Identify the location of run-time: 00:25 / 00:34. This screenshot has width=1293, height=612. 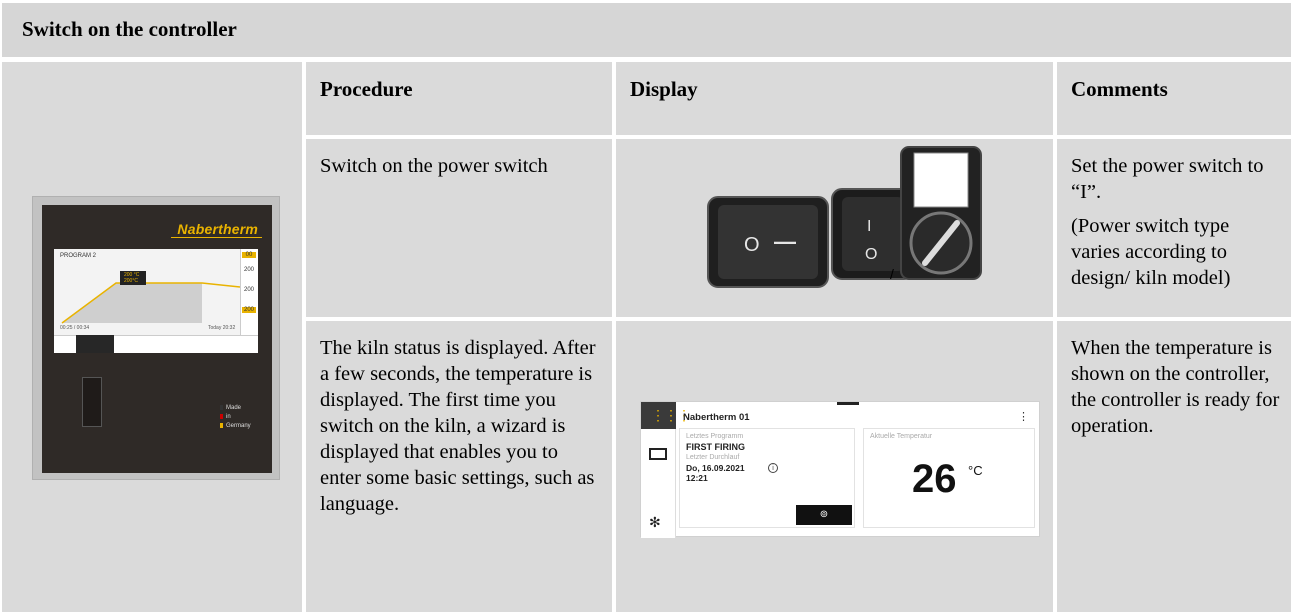
(75, 328).